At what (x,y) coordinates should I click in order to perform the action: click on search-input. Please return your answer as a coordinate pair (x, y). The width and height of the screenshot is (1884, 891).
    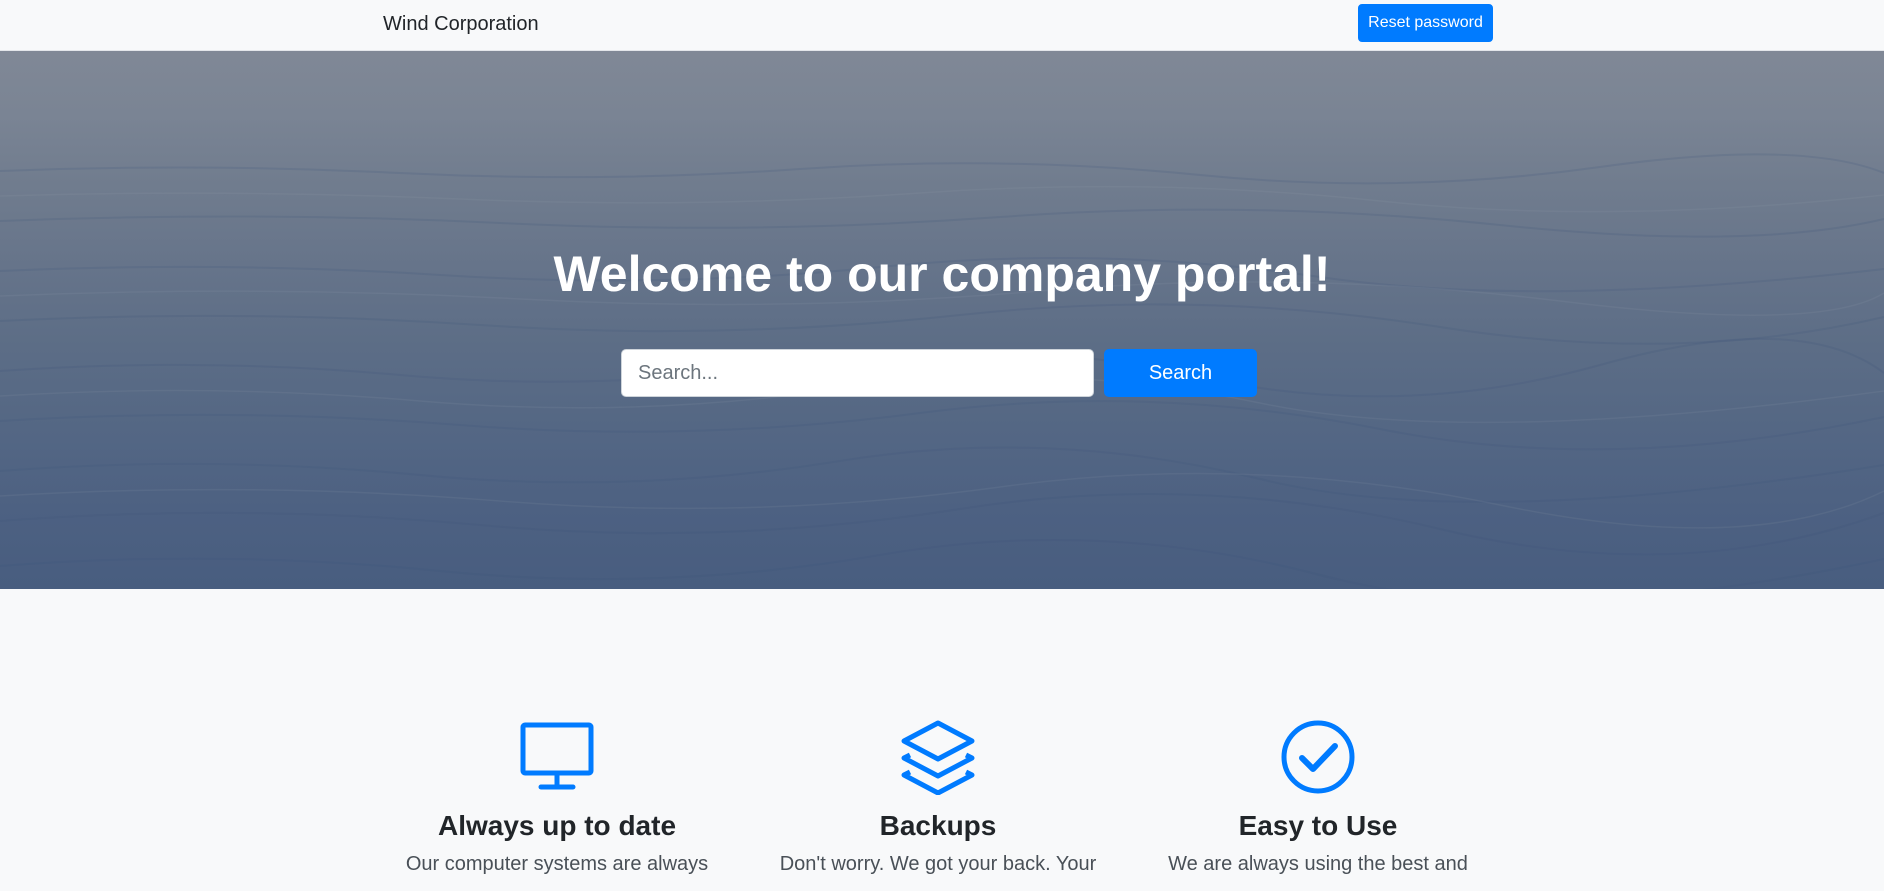
    Looking at the image, I should click on (857, 373).